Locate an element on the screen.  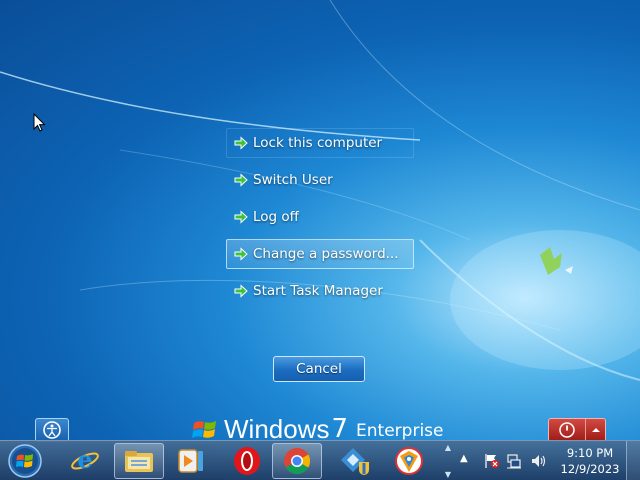
taskbar: e ▲ ▼ ▲ 9:10 PM 12/9/2023 is located at coordinates (320, 460).